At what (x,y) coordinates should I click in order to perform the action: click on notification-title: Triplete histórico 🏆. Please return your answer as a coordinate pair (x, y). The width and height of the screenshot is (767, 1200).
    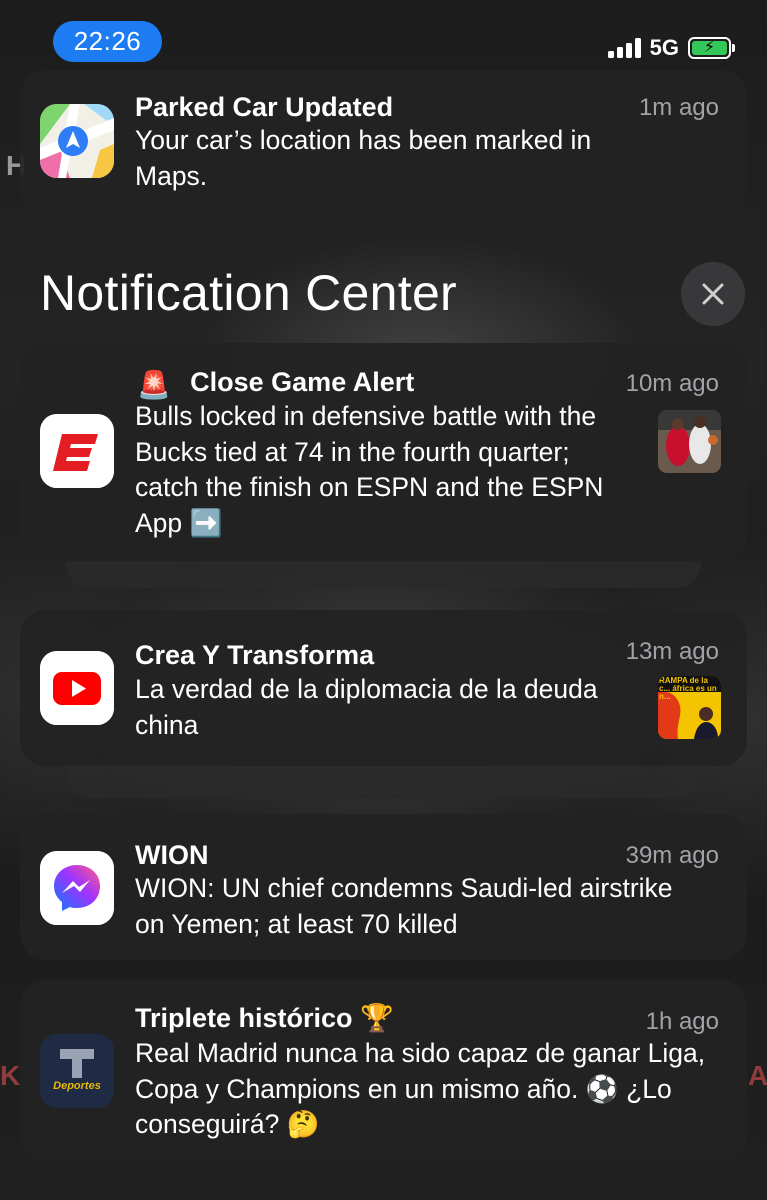
    Looking at the image, I should click on (264, 1018).